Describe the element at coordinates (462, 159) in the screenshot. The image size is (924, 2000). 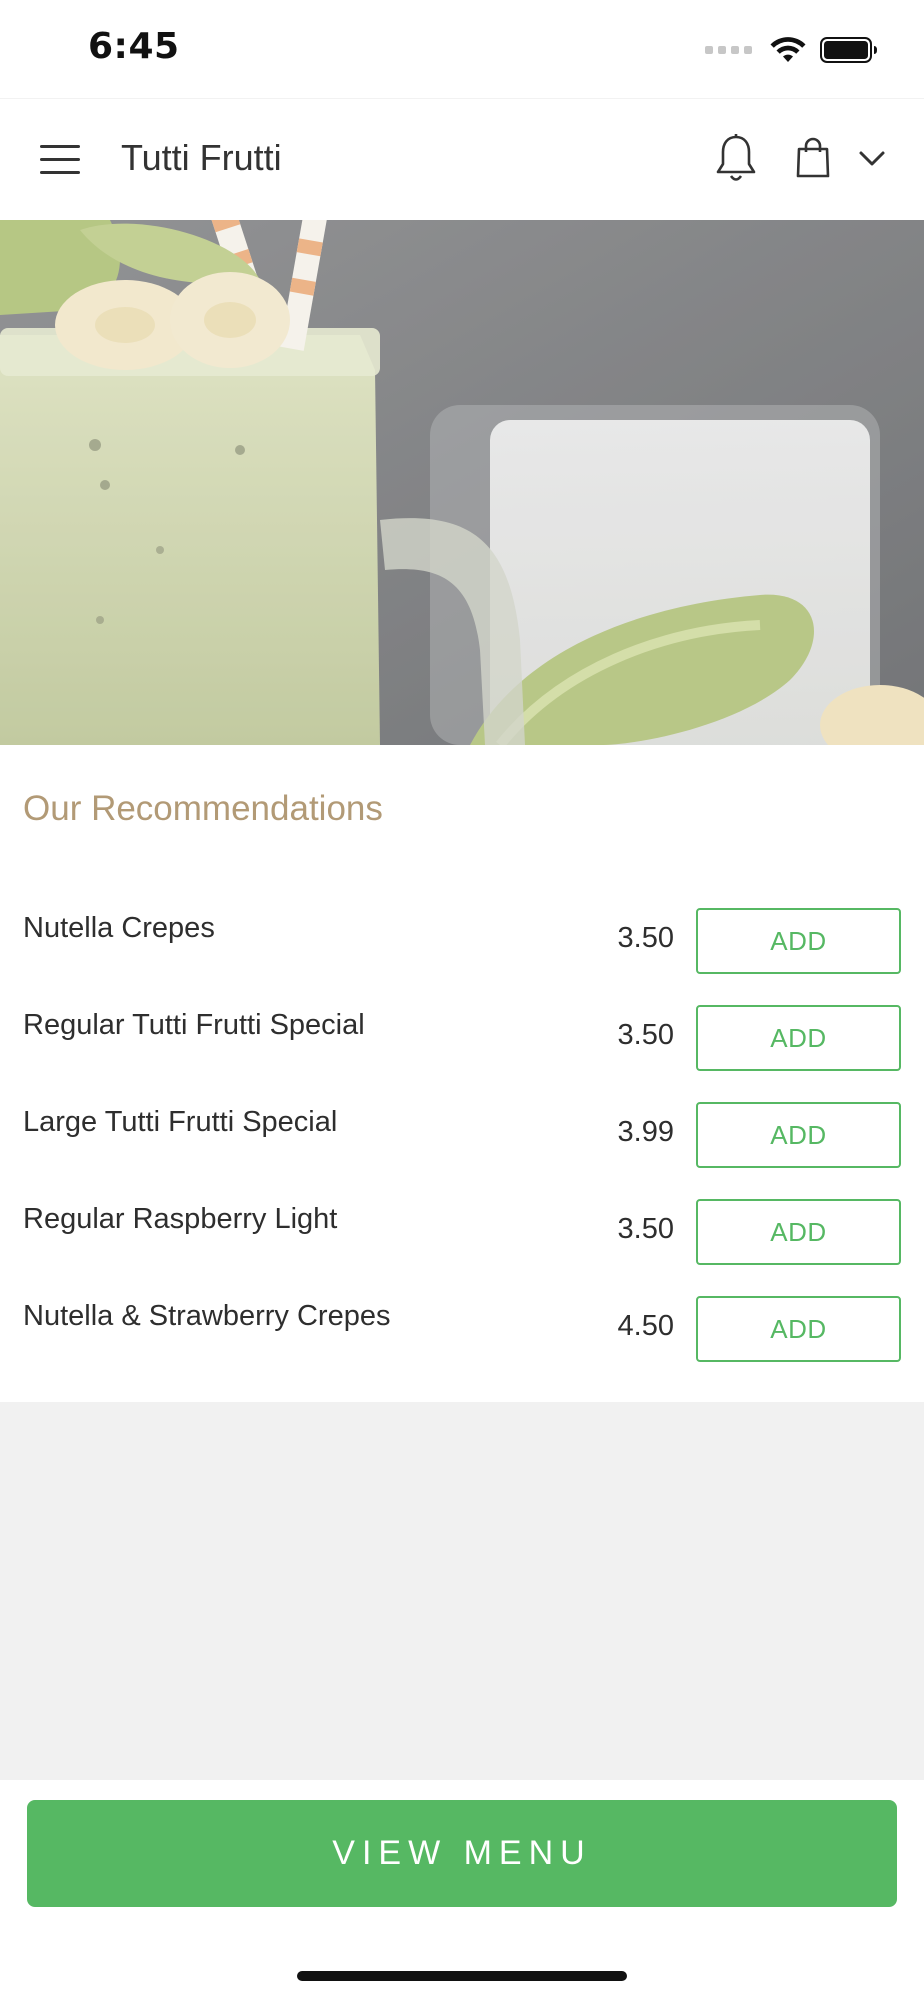
I see `app-header: Tutti Frutti` at that location.